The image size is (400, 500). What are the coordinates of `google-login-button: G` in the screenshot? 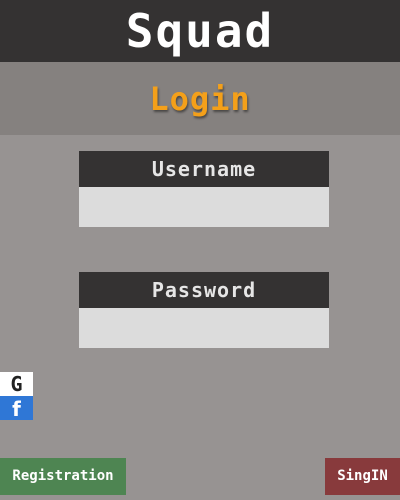 It's located at (16, 384).